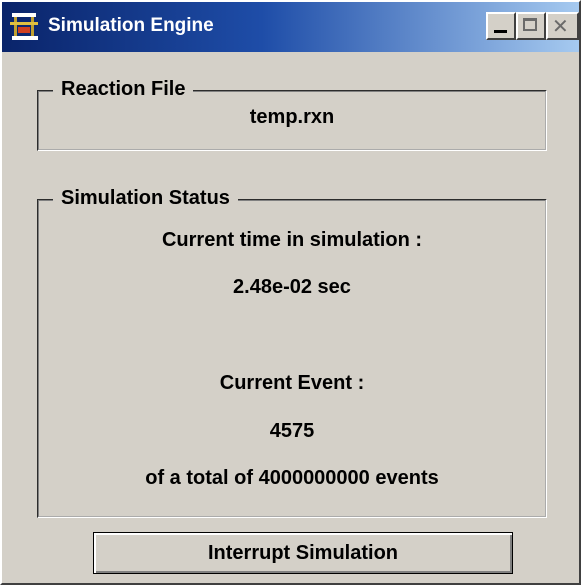  Describe the element at coordinates (131, 25) in the screenshot. I see `window-title: Simulation Engine` at that location.